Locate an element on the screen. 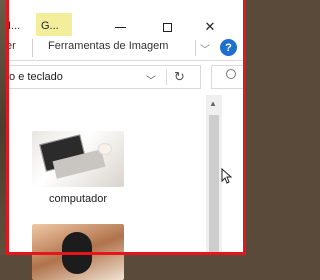 This screenshot has height=280, width=320. search-input is located at coordinates (228, 77).